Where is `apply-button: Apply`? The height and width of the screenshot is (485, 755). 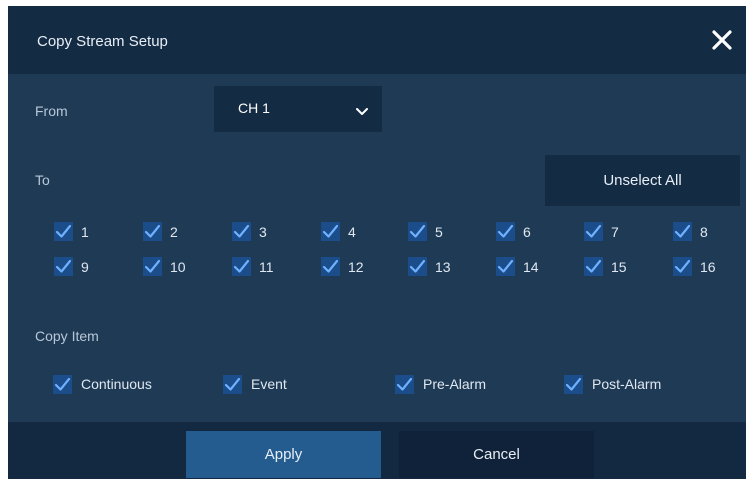 apply-button: Apply is located at coordinates (283, 454).